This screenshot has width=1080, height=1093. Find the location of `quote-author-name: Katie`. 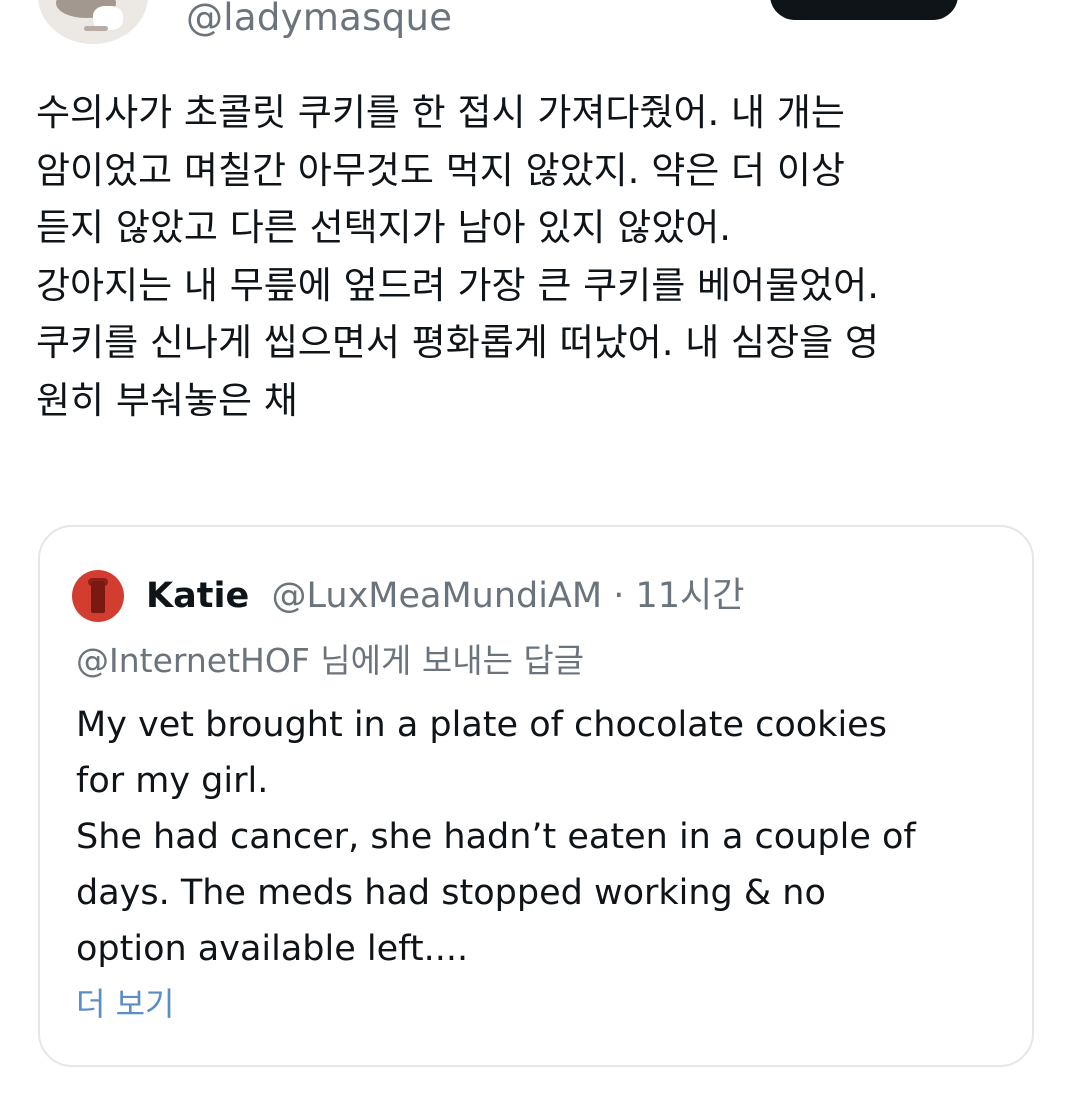

quote-author-name: Katie is located at coordinates (197, 596).